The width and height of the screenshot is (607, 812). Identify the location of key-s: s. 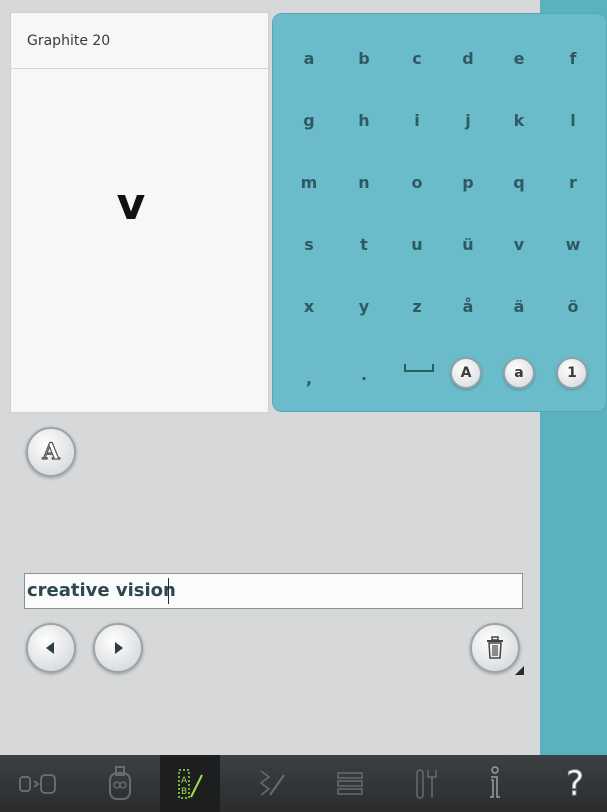
(309, 244).